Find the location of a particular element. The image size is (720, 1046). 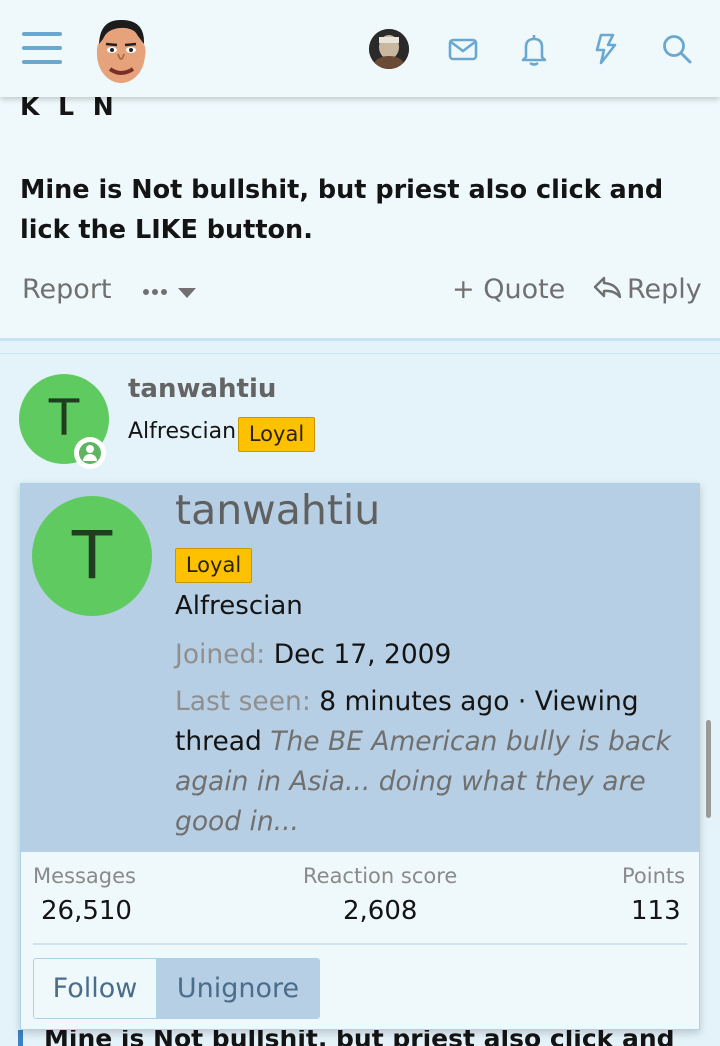

quote-button: + Quote is located at coordinates (508, 289).